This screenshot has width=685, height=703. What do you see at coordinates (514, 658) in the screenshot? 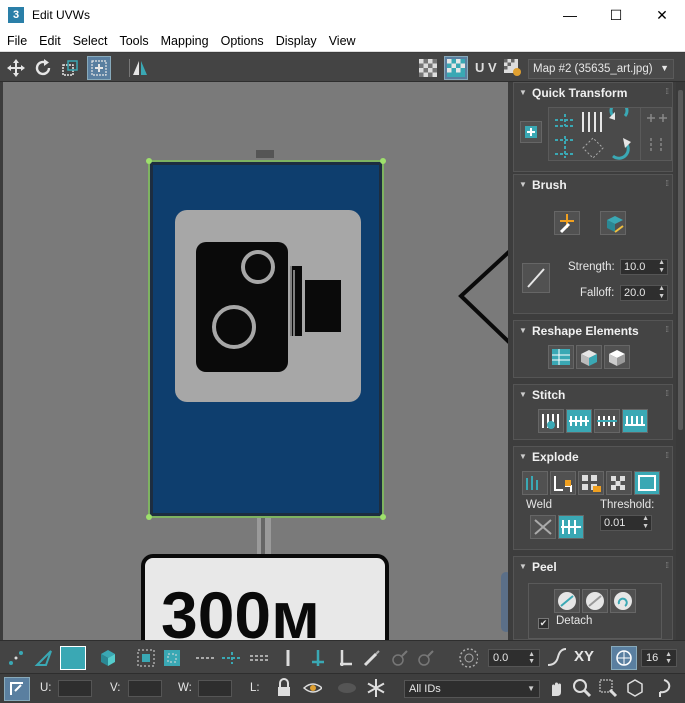
I see `angle-spinner: 0.0 ▲ ▼` at bounding box center [514, 658].